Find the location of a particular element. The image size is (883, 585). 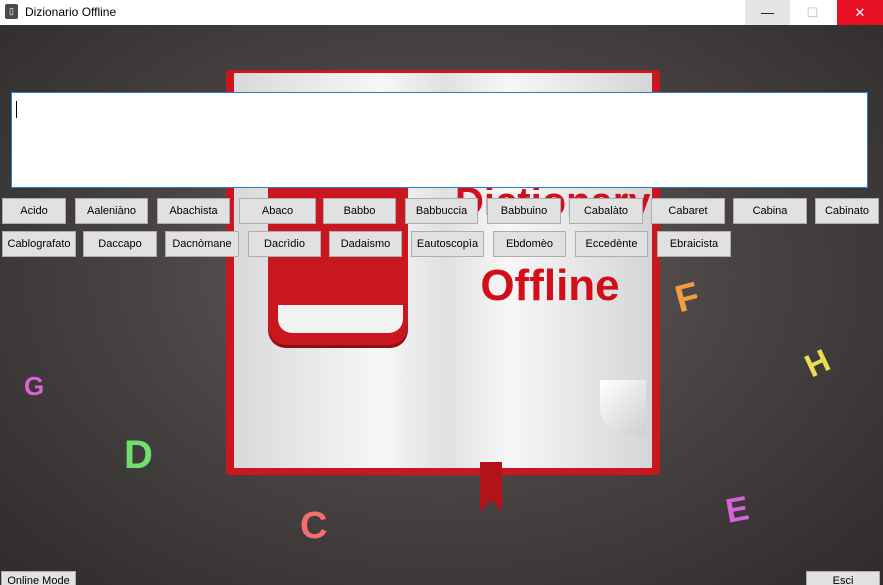

word-button-cablografato: Cablografato is located at coordinates (39, 244).